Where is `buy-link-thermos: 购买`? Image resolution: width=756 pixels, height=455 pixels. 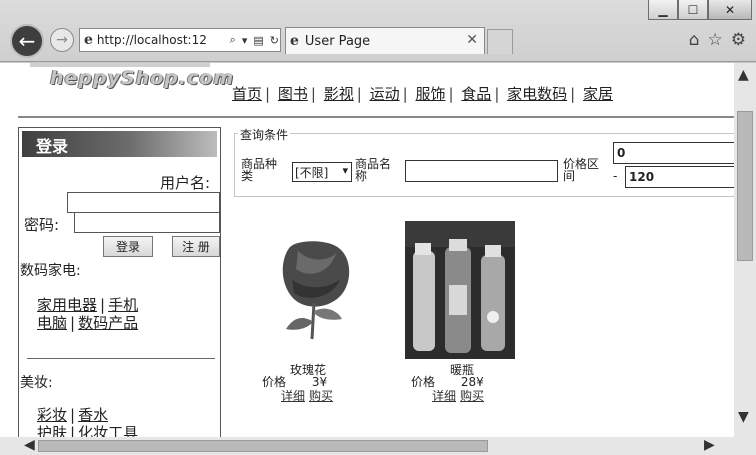
buy-link-thermos: 购买 is located at coordinates (472, 396).